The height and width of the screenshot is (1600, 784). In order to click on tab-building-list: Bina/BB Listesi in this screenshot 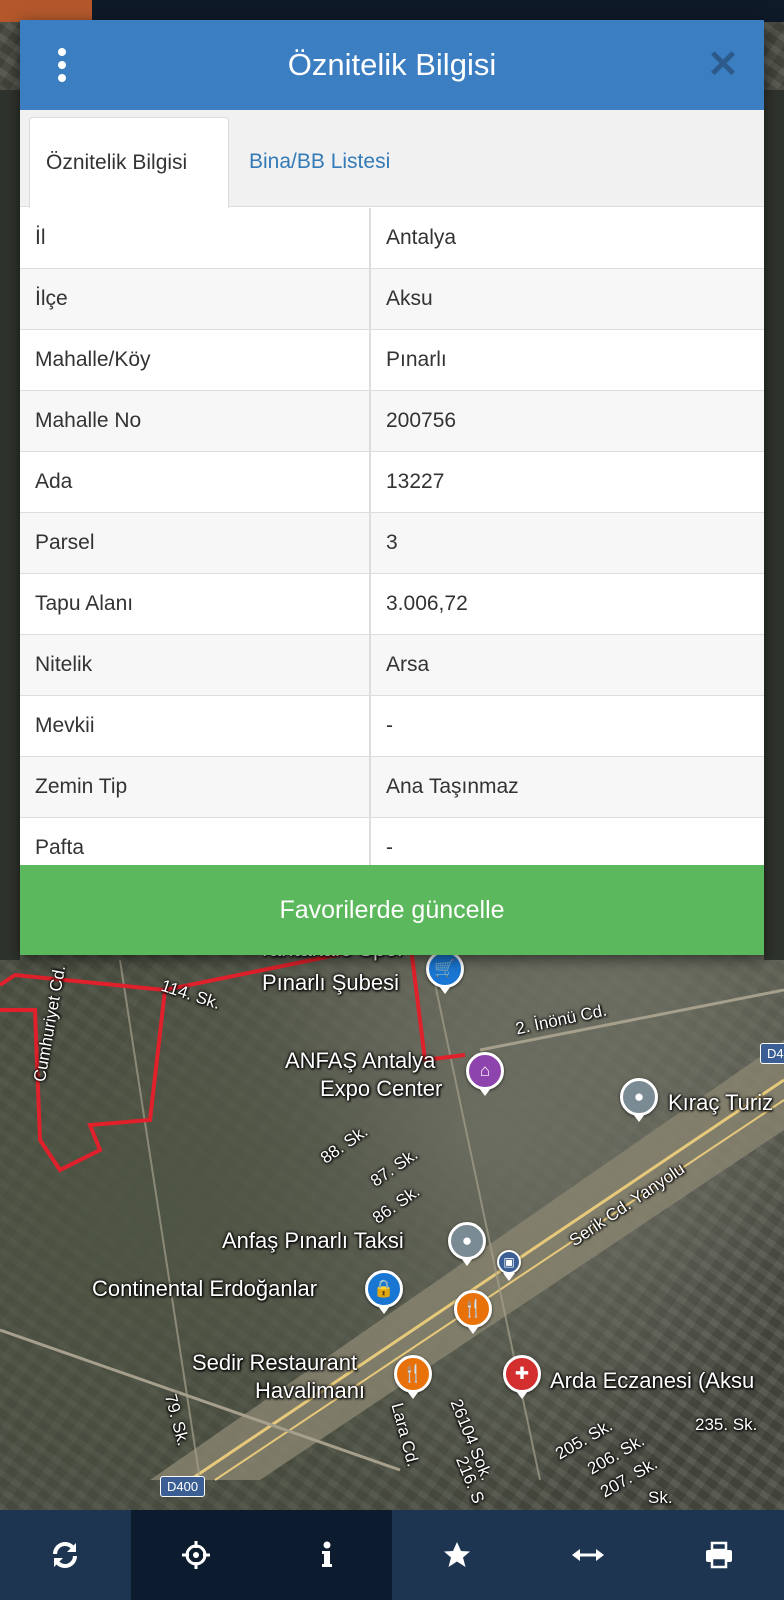, I will do `click(319, 162)`.